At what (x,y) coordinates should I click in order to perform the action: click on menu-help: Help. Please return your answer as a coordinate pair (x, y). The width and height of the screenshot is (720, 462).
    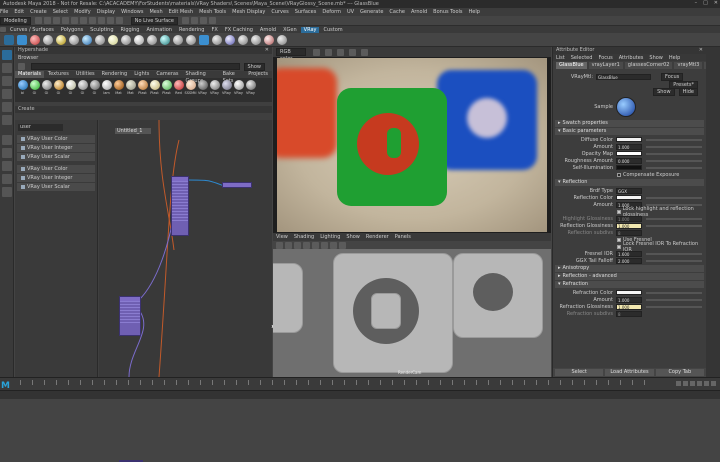
    Looking at the image, I should click on (474, 12).